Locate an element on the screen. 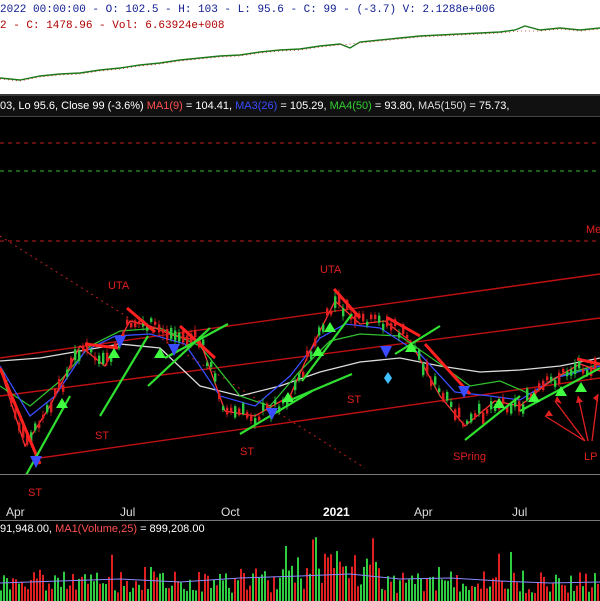  axis-label-oct-2020: Oct is located at coordinates (230, 512).